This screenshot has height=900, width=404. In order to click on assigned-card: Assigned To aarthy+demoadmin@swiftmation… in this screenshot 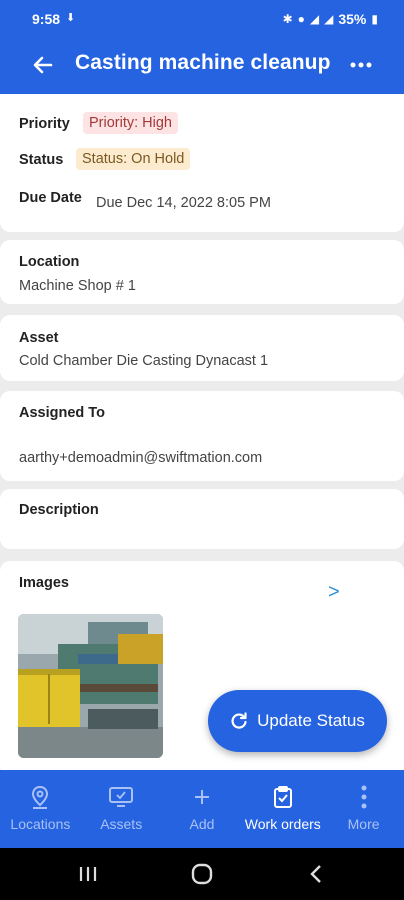, I will do `click(202, 436)`.